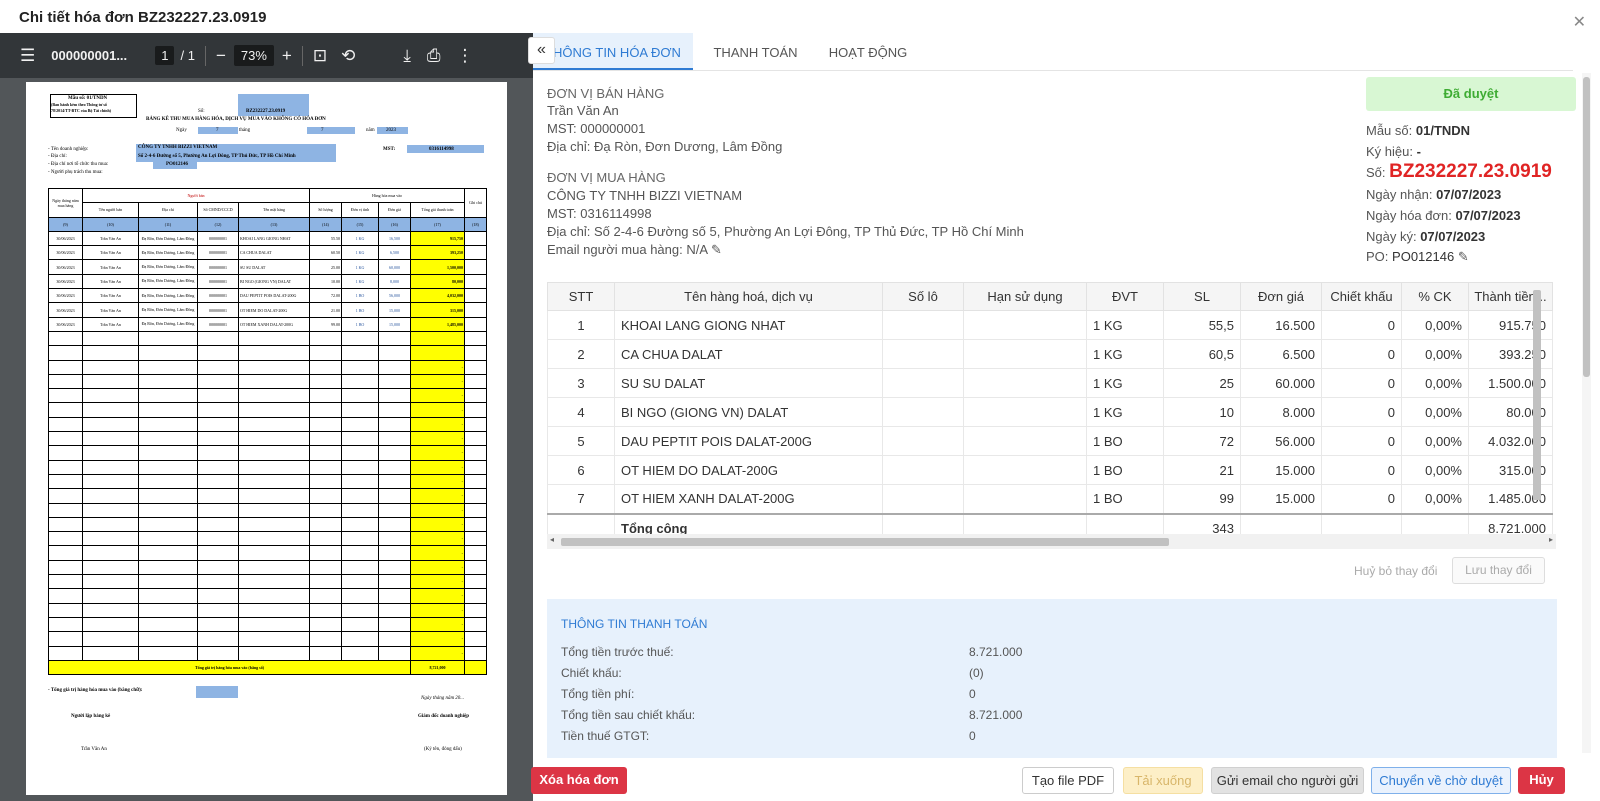 The width and height of the screenshot is (1600, 801). Describe the element at coordinates (1202, 470) in the screenshot. I see `table-cell: 21` at that location.